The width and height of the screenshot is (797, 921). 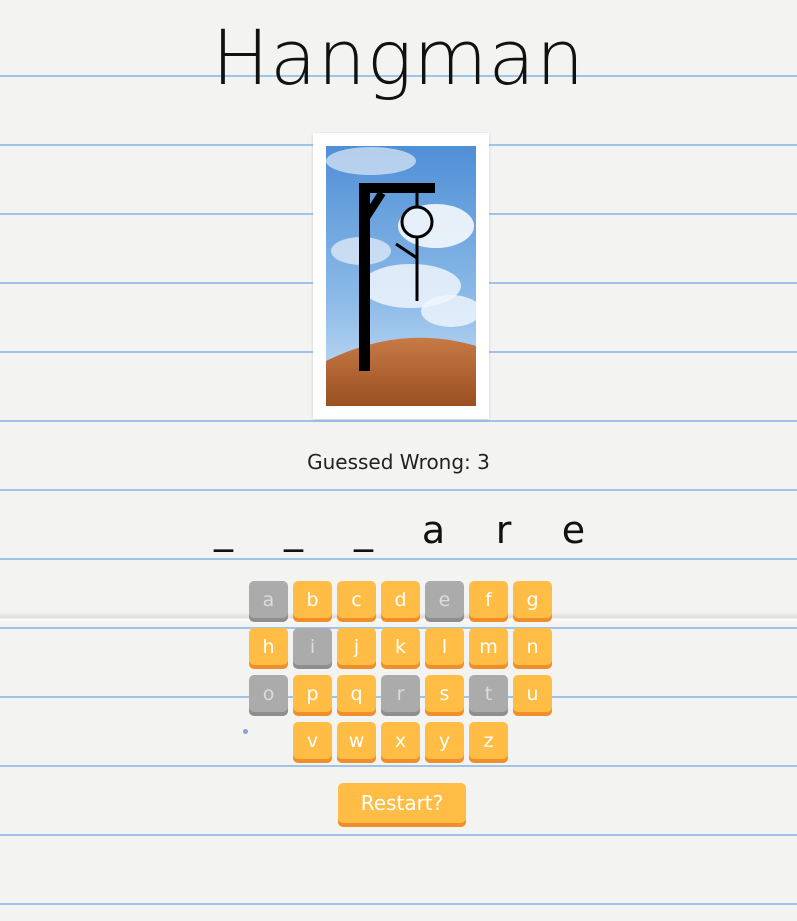 What do you see at coordinates (356, 646) in the screenshot?
I see `letter-key-j: j` at bounding box center [356, 646].